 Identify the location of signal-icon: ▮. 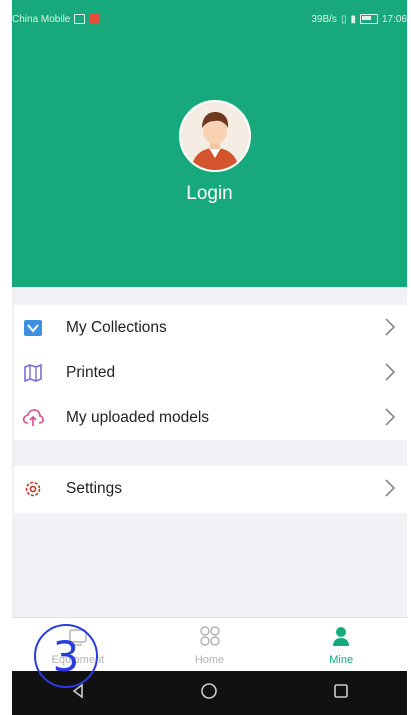
(353, 19).